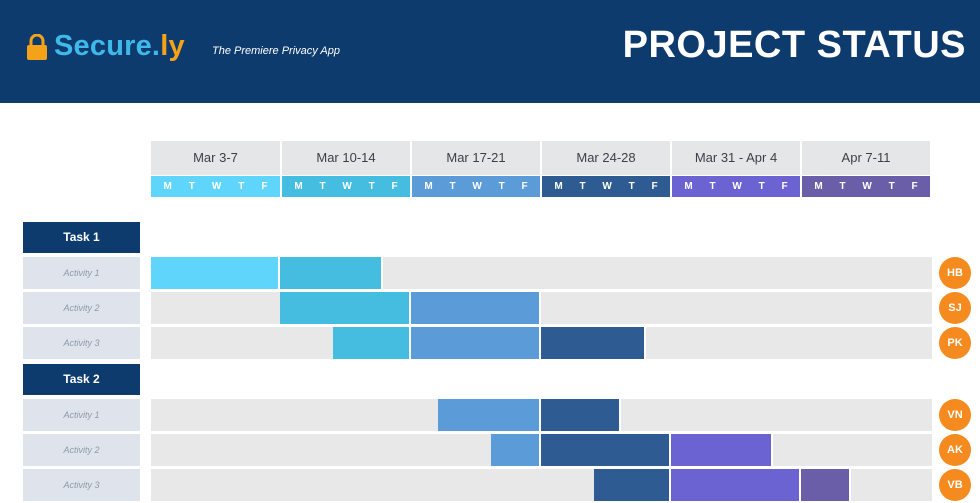  What do you see at coordinates (347, 158) in the screenshot?
I see `week-header: Mar 10-14` at bounding box center [347, 158].